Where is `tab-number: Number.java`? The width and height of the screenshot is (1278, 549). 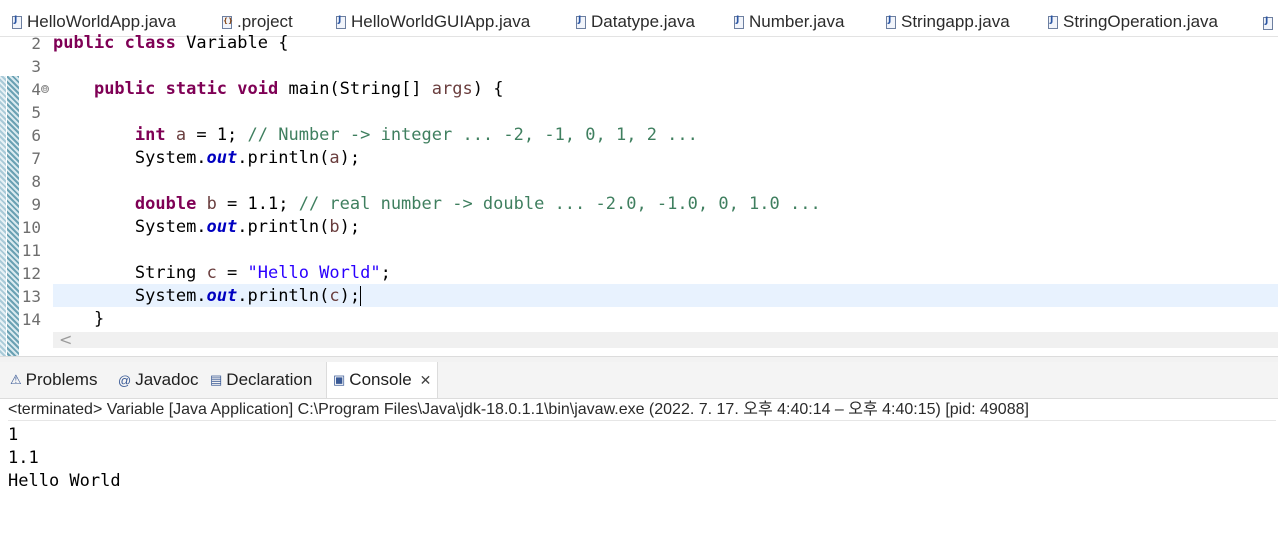 tab-number: Number.java is located at coordinates (789, 22).